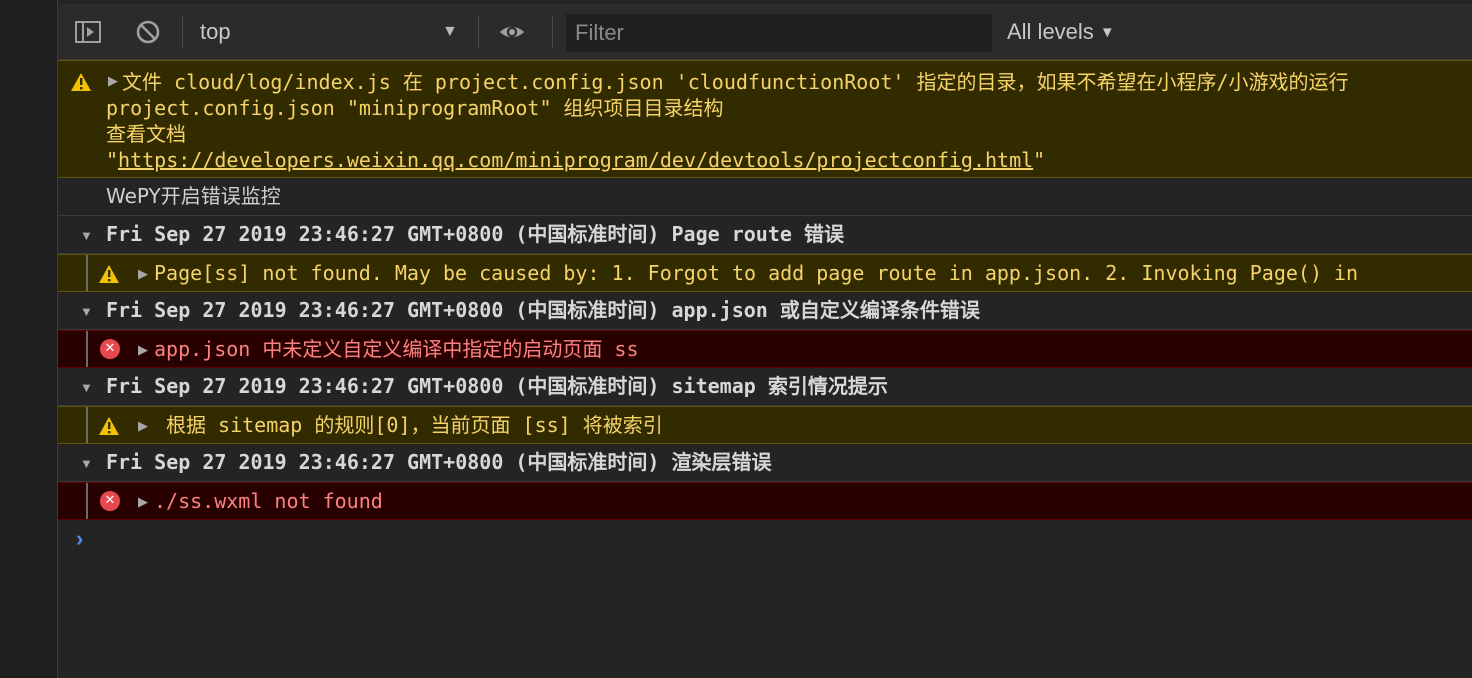 This screenshot has width=1472, height=678. I want to click on log-levels-label: All levels, so click(1050, 31).